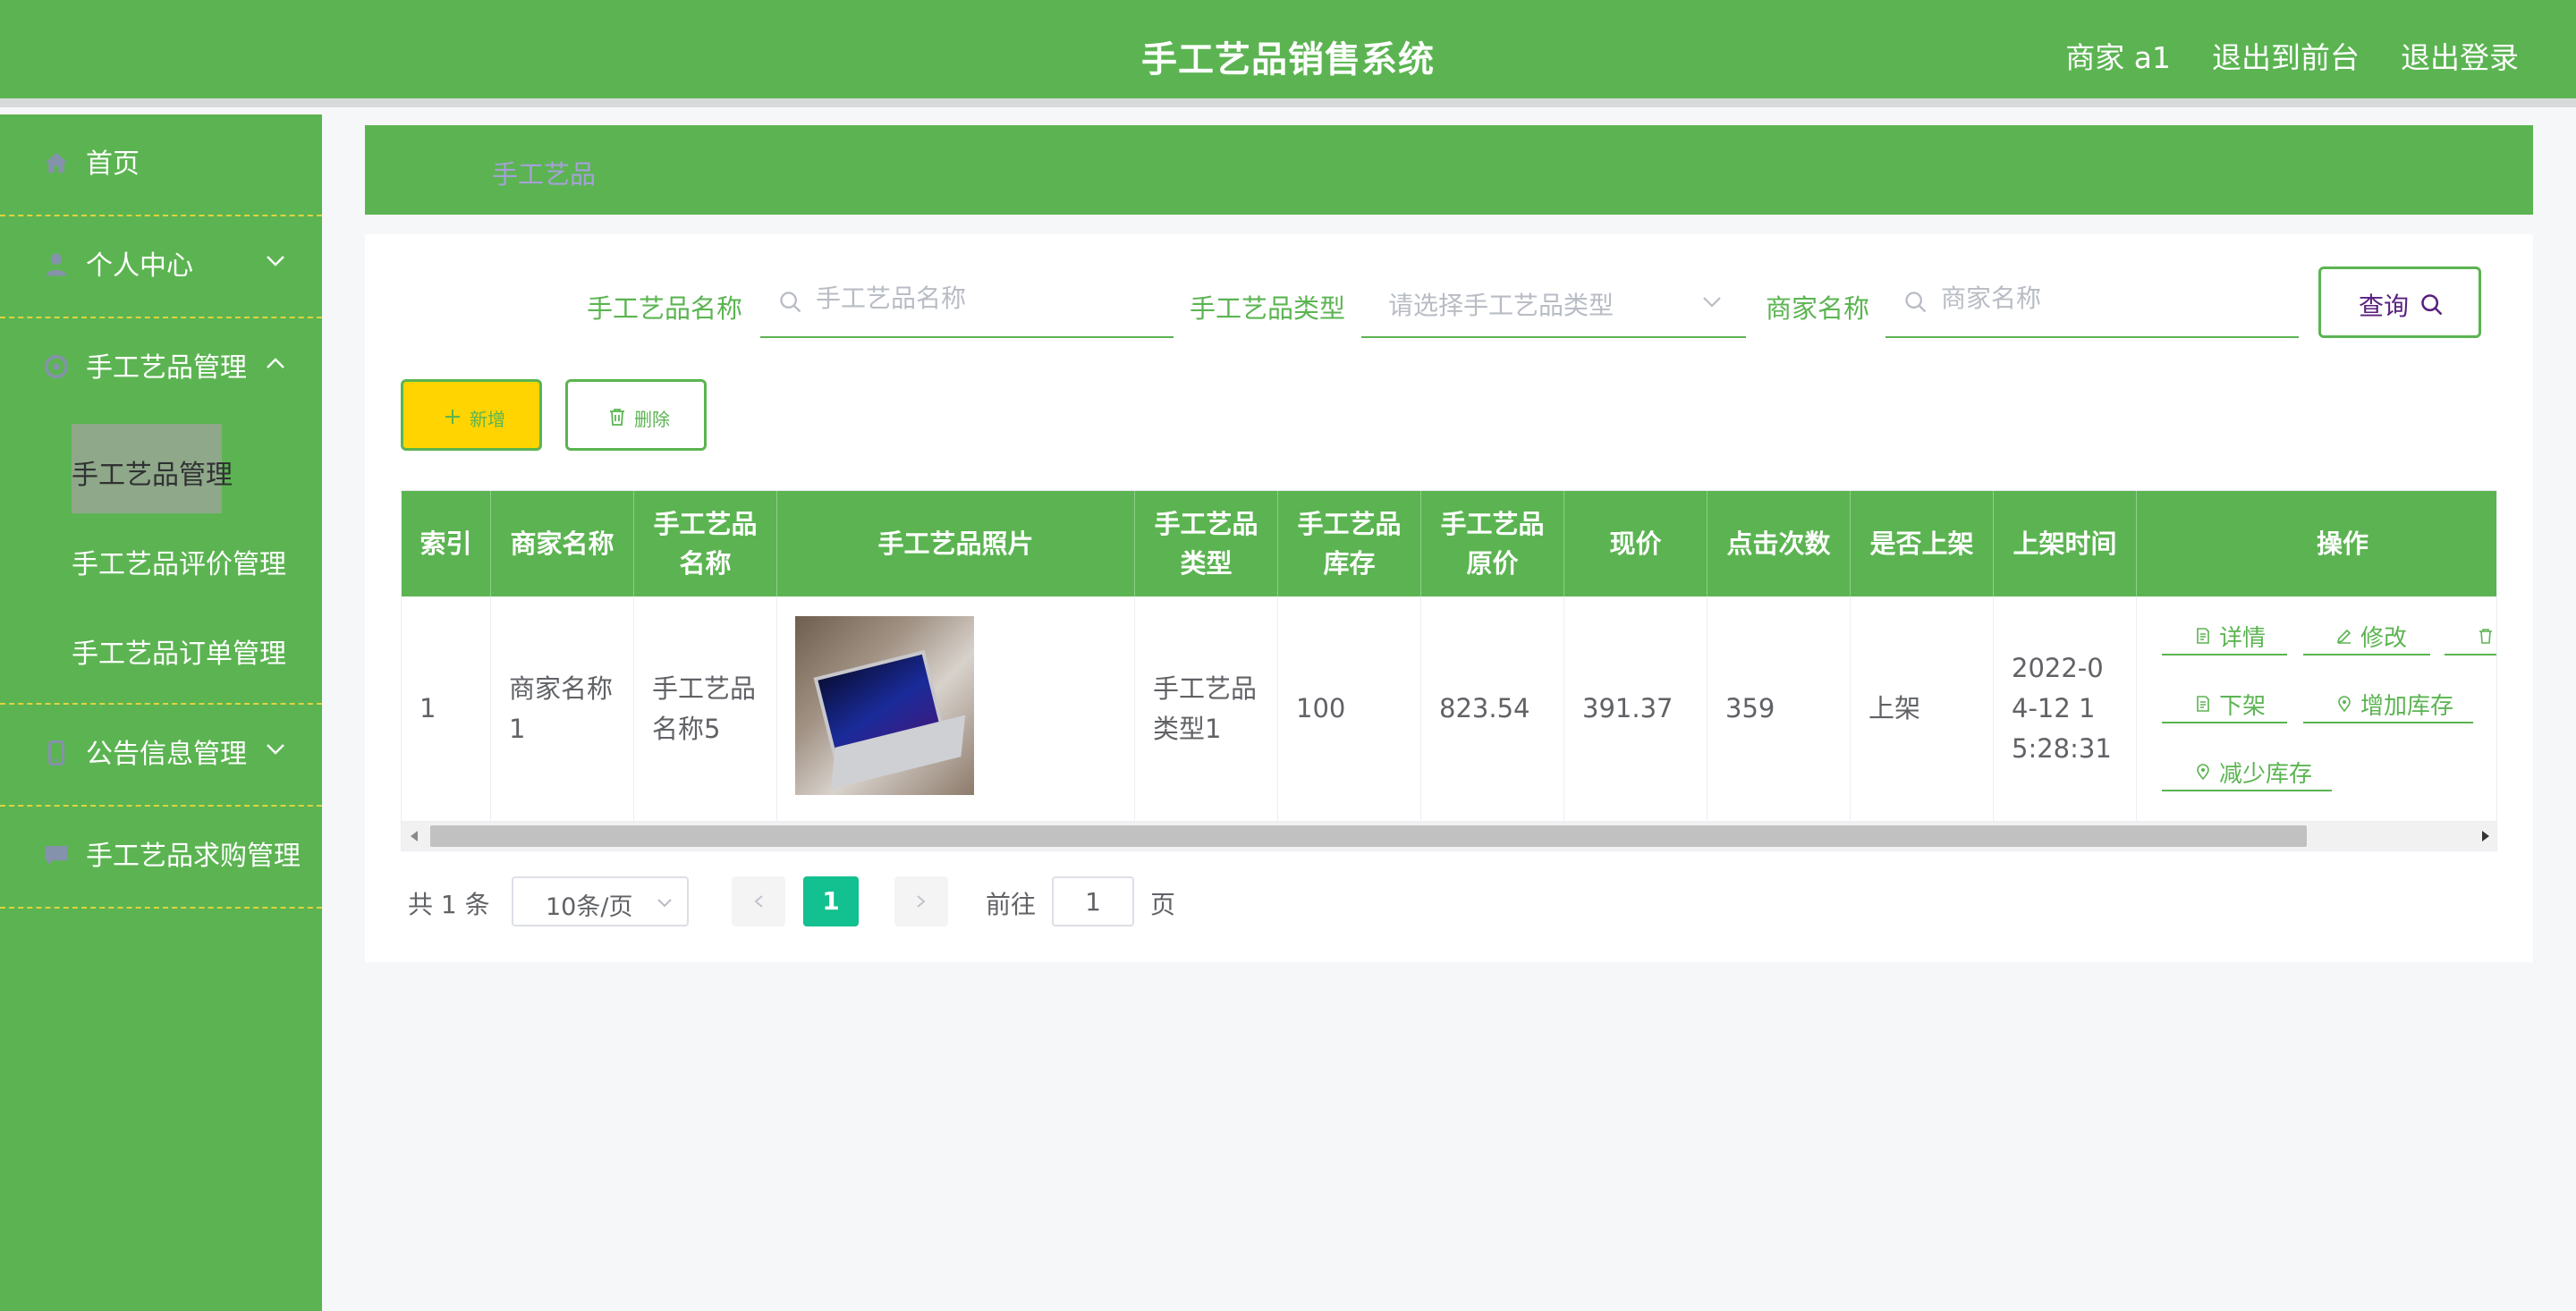  What do you see at coordinates (2224, 637) in the screenshot?
I see `detail-button: 详情` at bounding box center [2224, 637].